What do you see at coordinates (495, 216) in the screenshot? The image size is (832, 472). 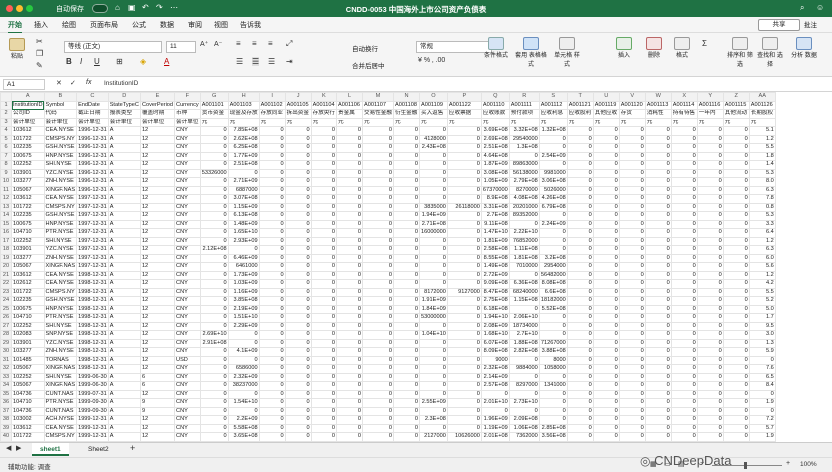 I see `cell: 2.7E+08` at bounding box center [495, 216].